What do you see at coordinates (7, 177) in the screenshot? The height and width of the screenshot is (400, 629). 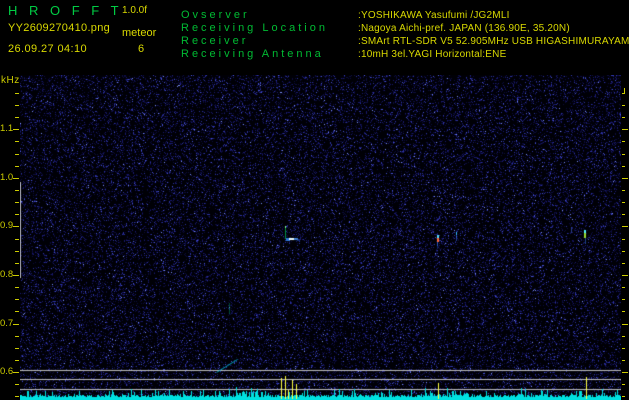 I see `freq-tick-label: 1.0` at bounding box center [7, 177].